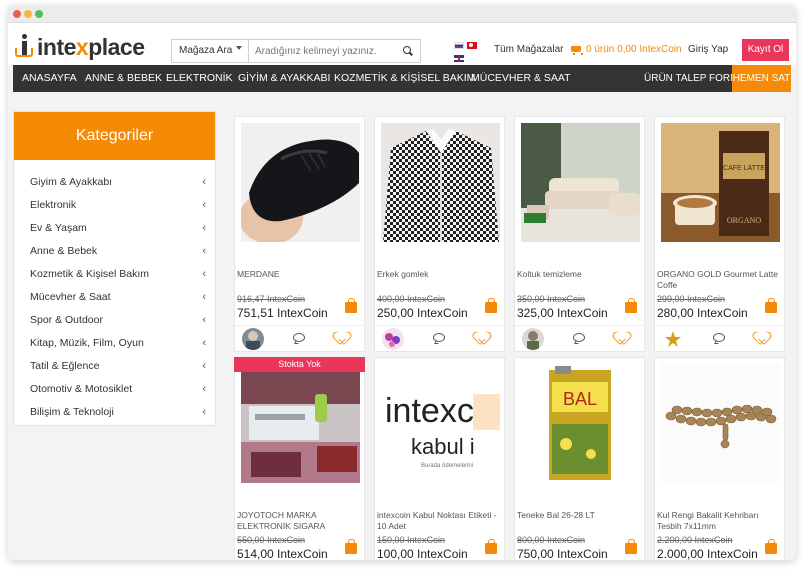 This screenshot has height=574, width=803. I want to click on product-price: 514,00 IntexCoin, so click(282, 553).